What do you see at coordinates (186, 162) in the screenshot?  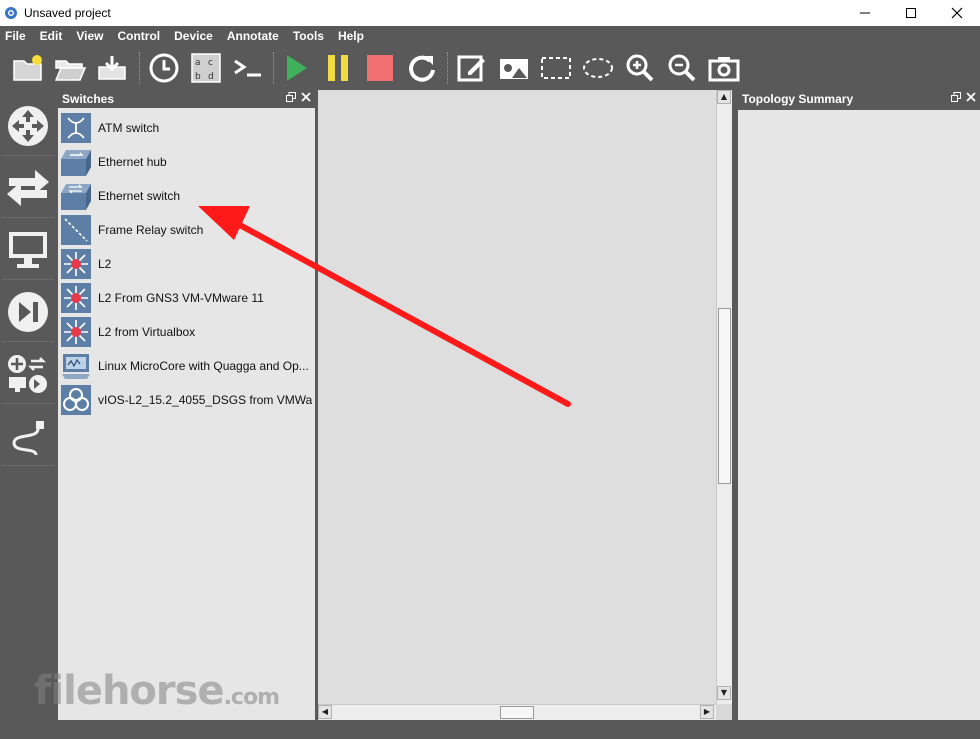 I see `list-item-ethernet-hub: Ethernet hub` at bounding box center [186, 162].